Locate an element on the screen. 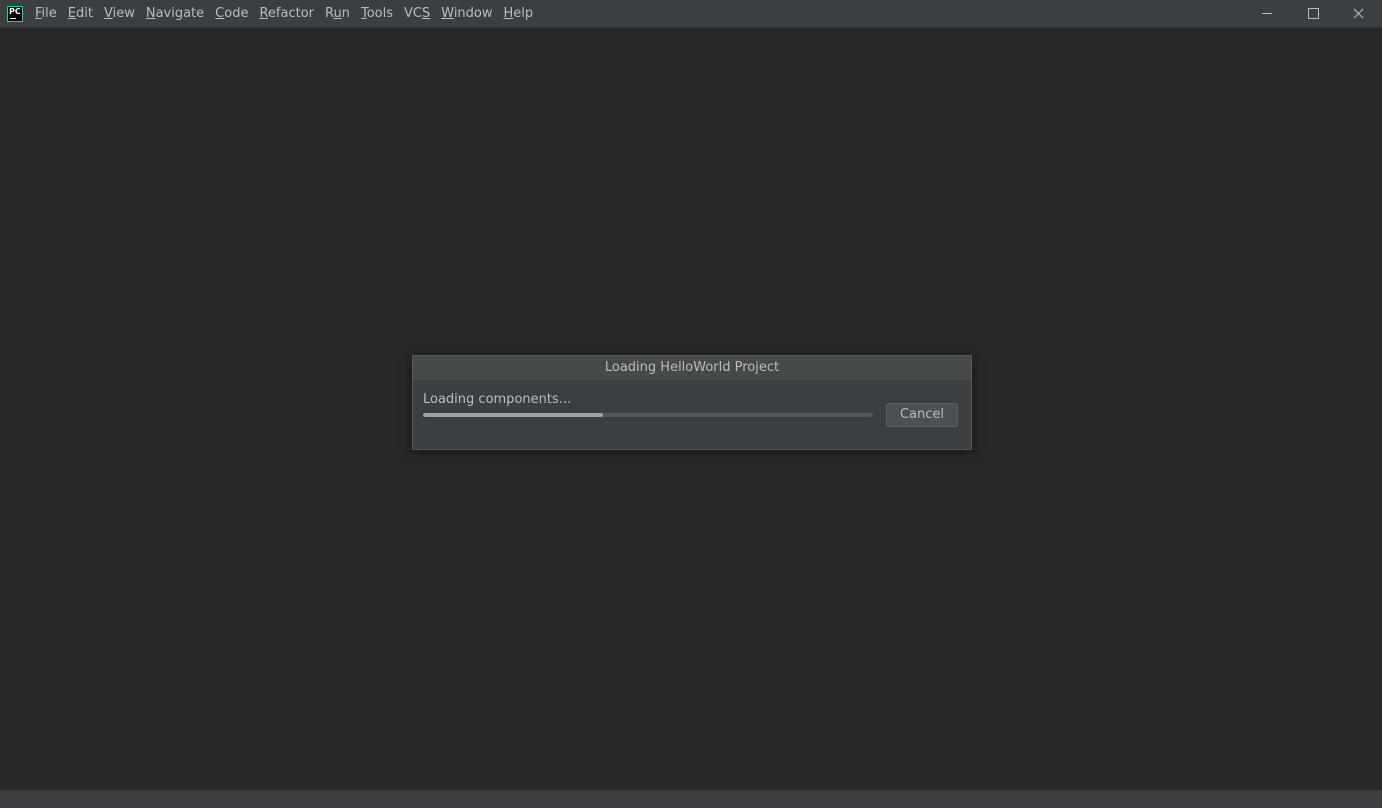 Image resolution: width=1382 pixels, height=808 pixels. cancel-button: Cancel is located at coordinates (922, 415).